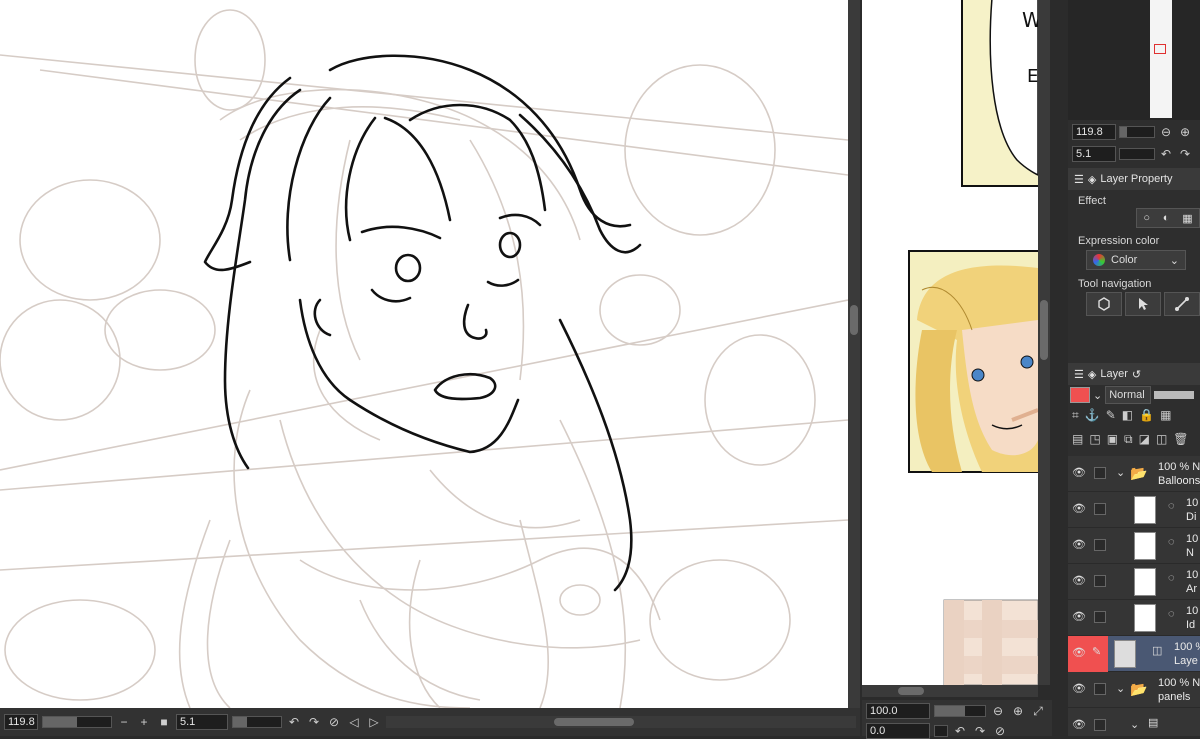 The width and height of the screenshot is (1200, 739). Describe the element at coordinates (1134, 690) in the screenshot. I see `layer-row: 👁 ⌄ 📂 100 % No panels` at that location.